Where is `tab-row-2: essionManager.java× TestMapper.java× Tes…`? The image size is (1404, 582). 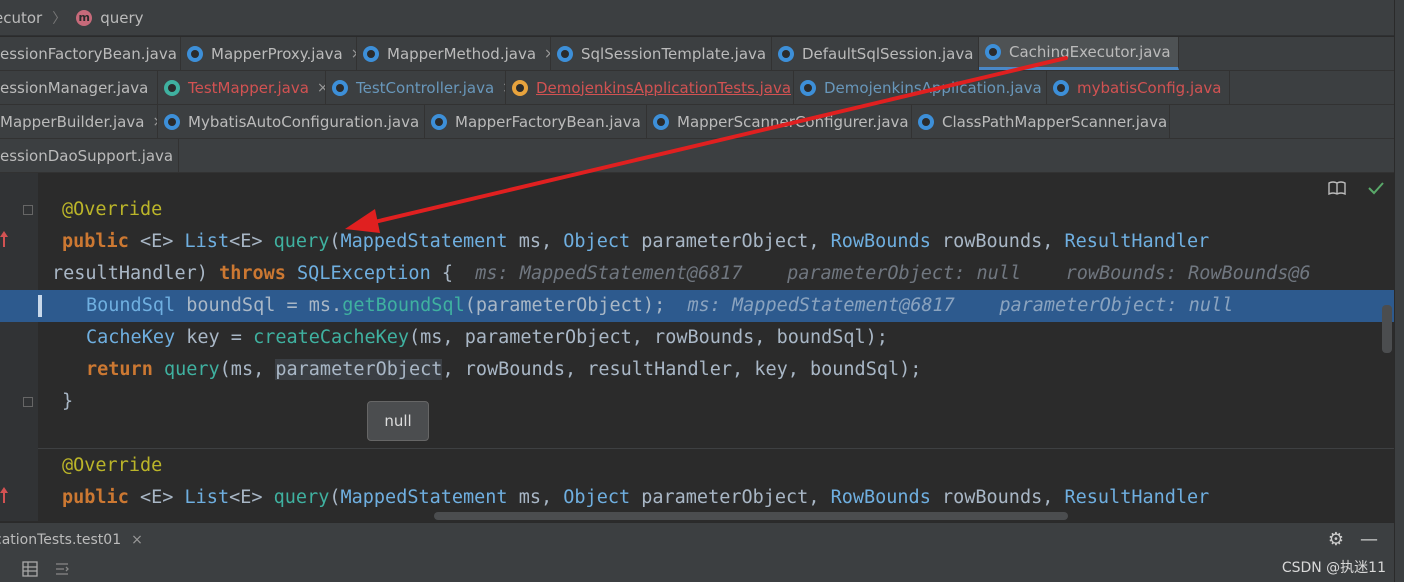
tab-row-2: essionManager.java× TestMapper.java× Tes… is located at coordinates (697, 88).